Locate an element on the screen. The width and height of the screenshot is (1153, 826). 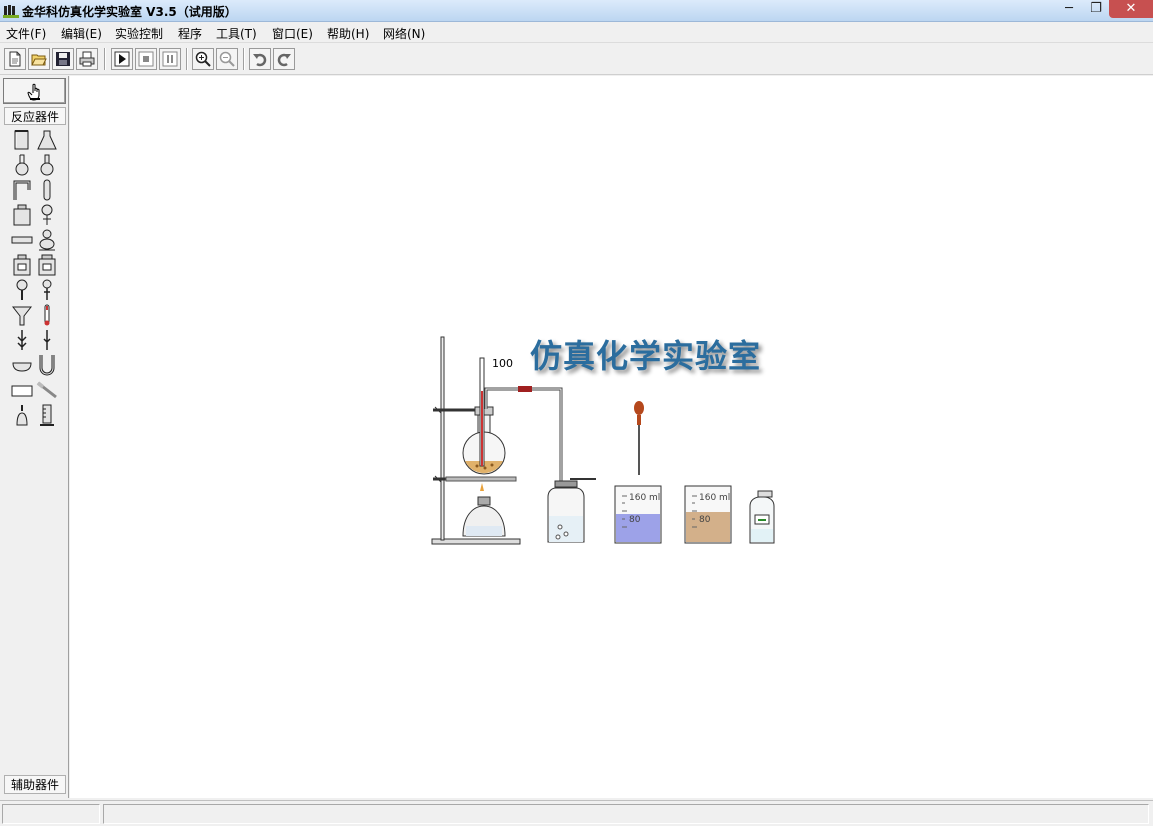
play-icon is located at coordinates (122, 59).